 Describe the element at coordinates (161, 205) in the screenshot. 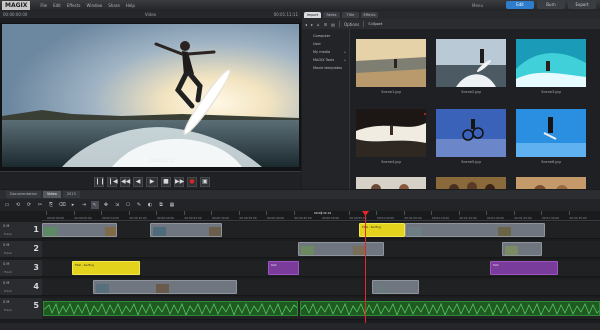

I see `duplicate-icon: ⧉` at that location.